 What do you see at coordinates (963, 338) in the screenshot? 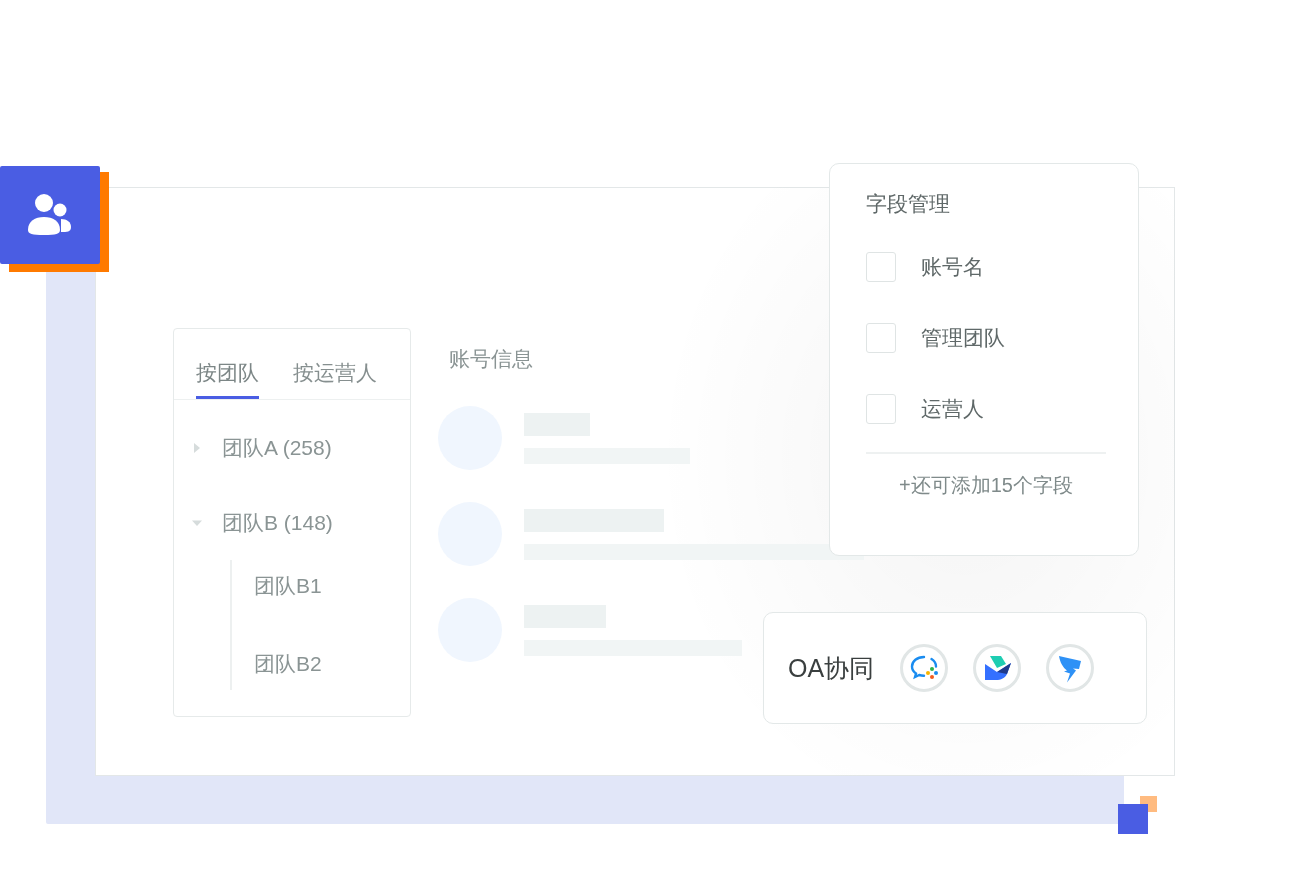
I see `field-label: 管理团队` at bounding box center [963, 338].